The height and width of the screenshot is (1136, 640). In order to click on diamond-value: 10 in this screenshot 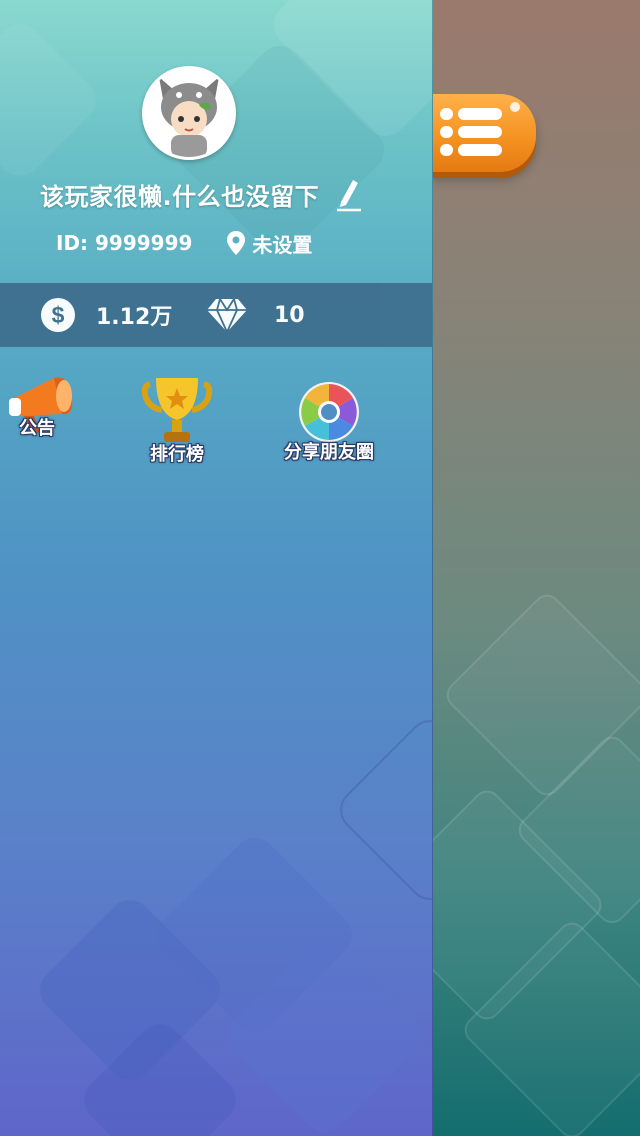, I will do `click(289, 315)`.